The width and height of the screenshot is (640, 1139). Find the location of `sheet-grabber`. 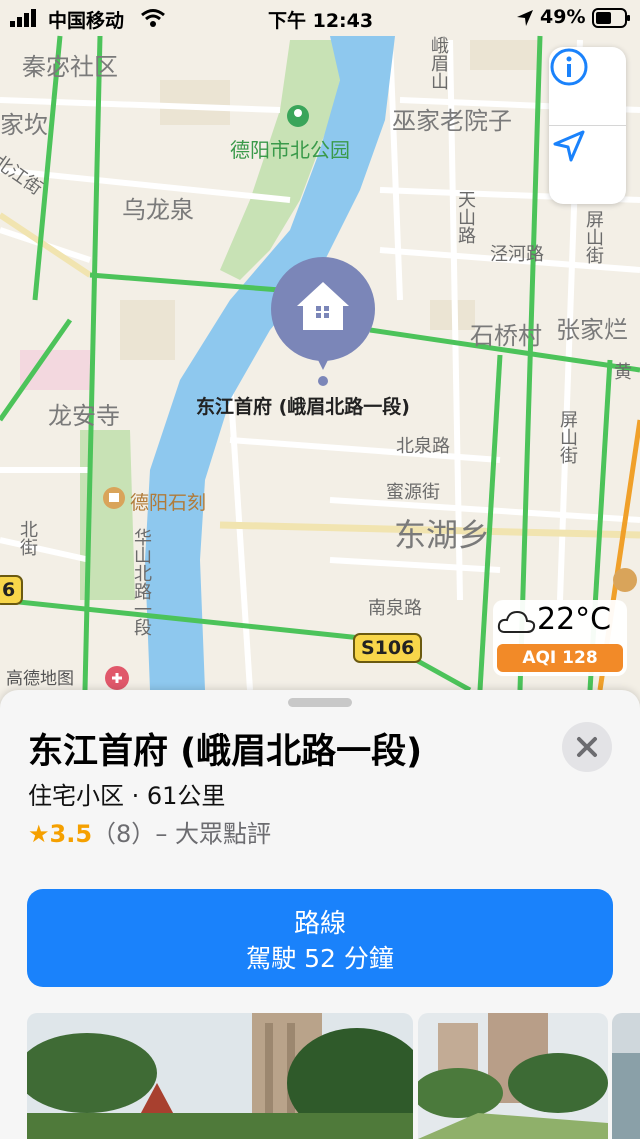

sheet-grabber is located at coordinates (320, 702).